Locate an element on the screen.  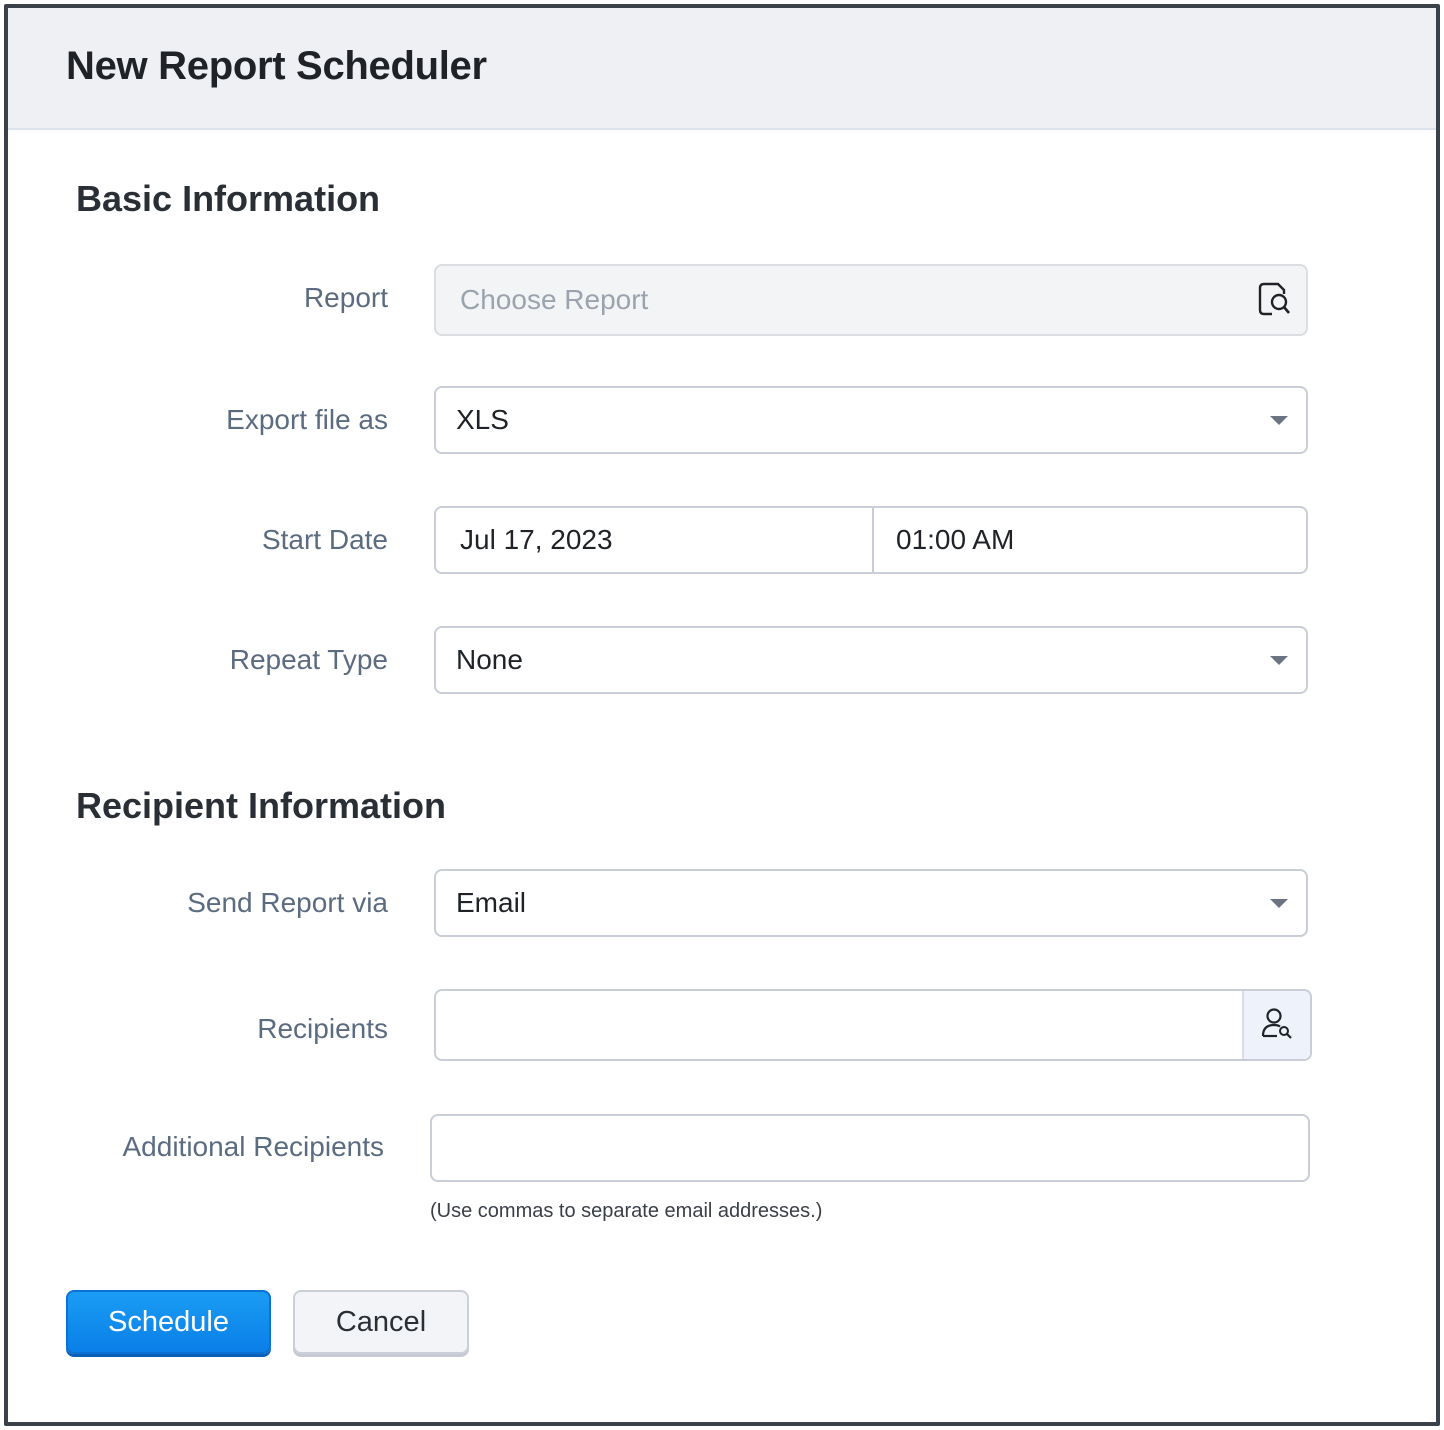
report-label: Report is located at coordinates (345, 297).